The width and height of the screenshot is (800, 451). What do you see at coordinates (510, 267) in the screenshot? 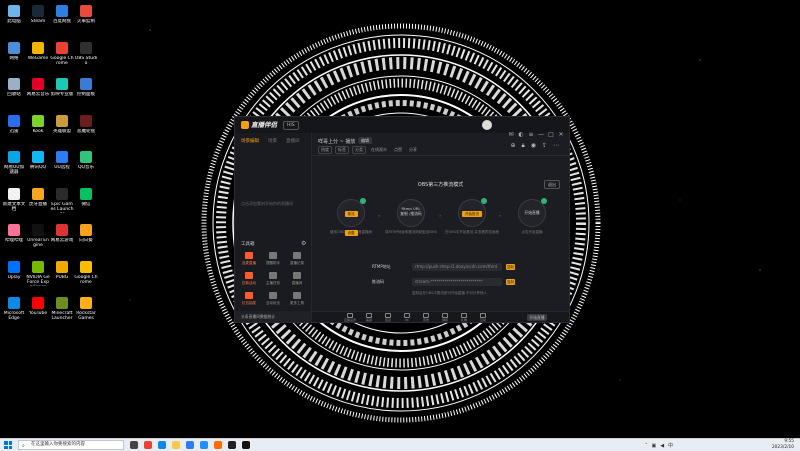
I see `copy-rtmp-button: 复制` at bounding box center [510, 267].